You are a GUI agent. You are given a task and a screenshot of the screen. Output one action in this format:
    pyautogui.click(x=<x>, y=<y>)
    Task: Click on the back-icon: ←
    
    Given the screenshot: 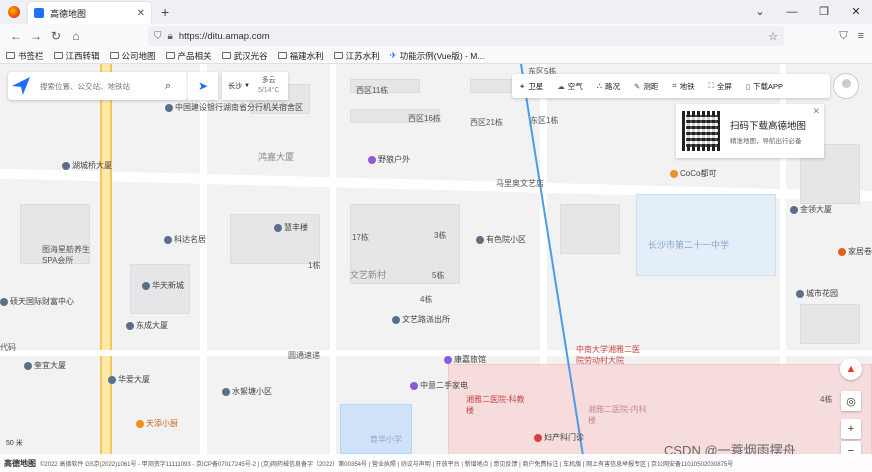 What is the action you would take?
    pyautogui.click(x=16, y=36)
    